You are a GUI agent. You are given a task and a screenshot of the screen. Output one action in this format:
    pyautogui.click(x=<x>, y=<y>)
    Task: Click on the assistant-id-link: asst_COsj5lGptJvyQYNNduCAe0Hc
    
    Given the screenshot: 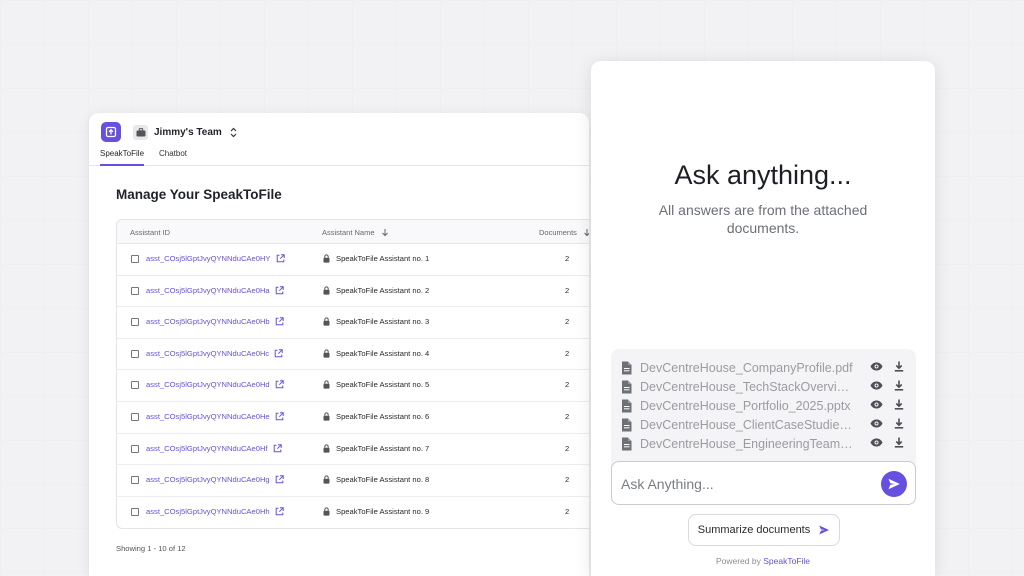 What is the action you would take?
    pyautogui.click(x=214, y=353)
    